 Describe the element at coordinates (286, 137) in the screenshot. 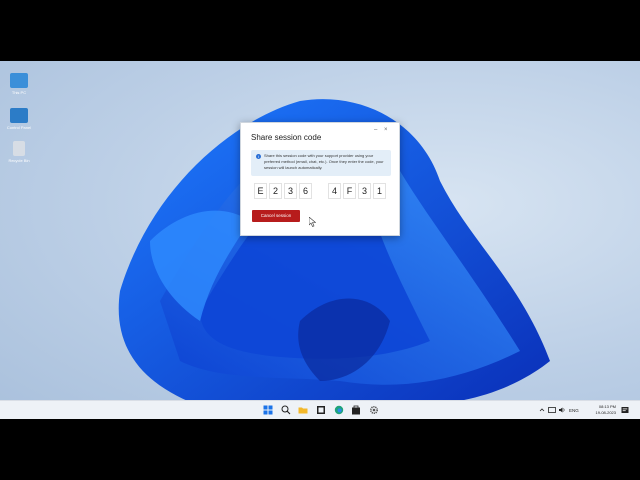

I see `dialog-title: Share session code` at that location.